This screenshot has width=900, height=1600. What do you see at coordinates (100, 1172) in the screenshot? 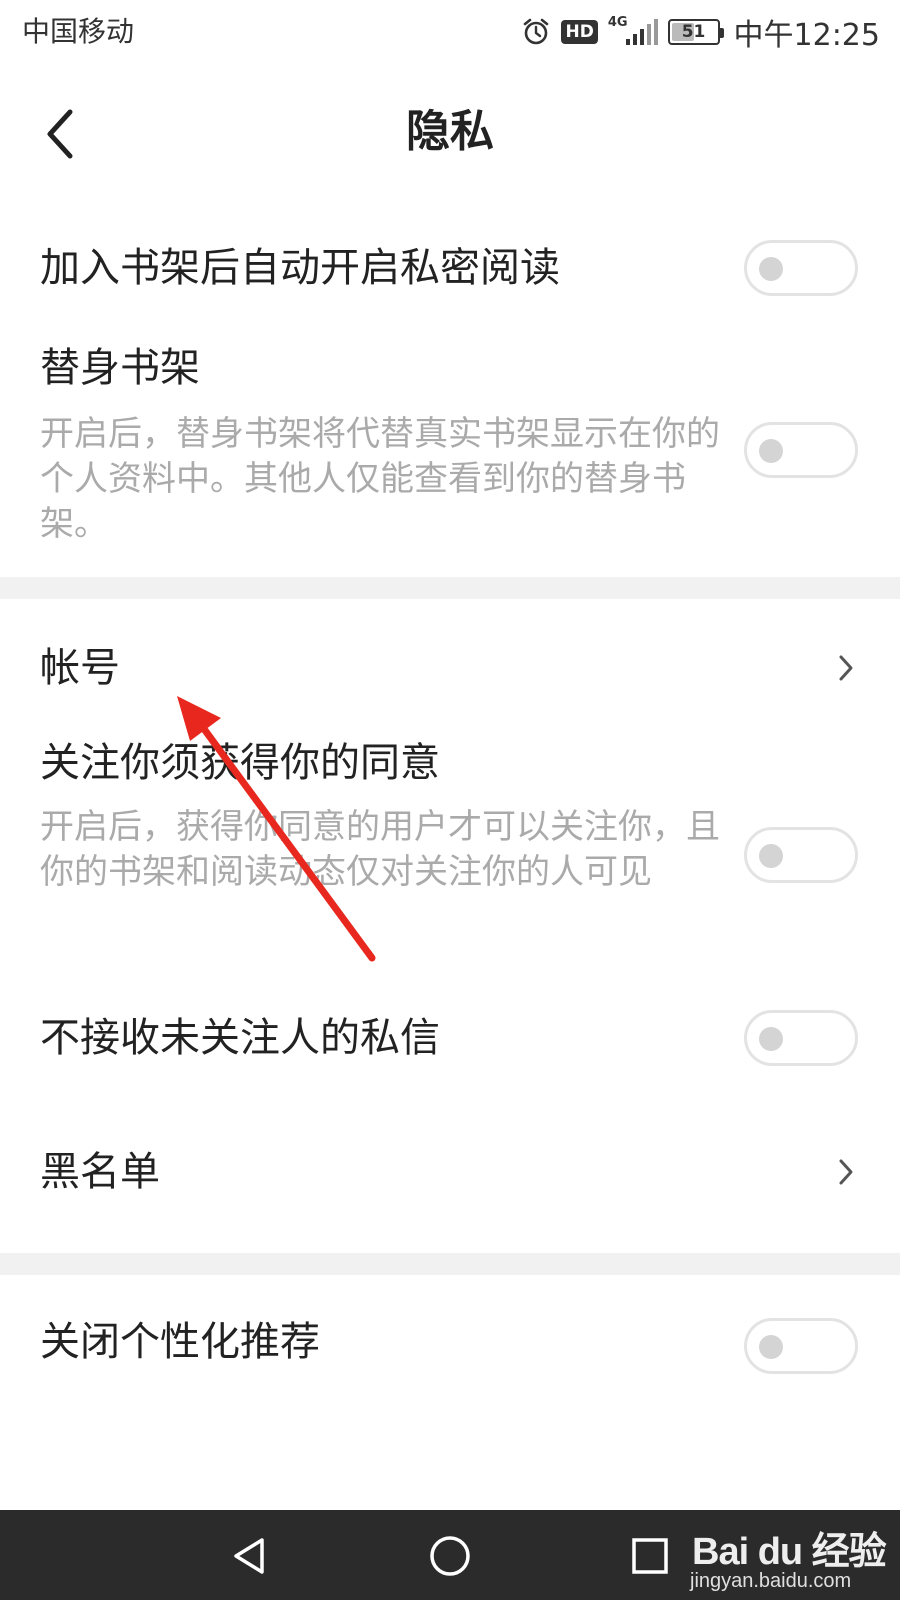
I see `setting-title: 黑名单` at bounding box center [100, 1172].